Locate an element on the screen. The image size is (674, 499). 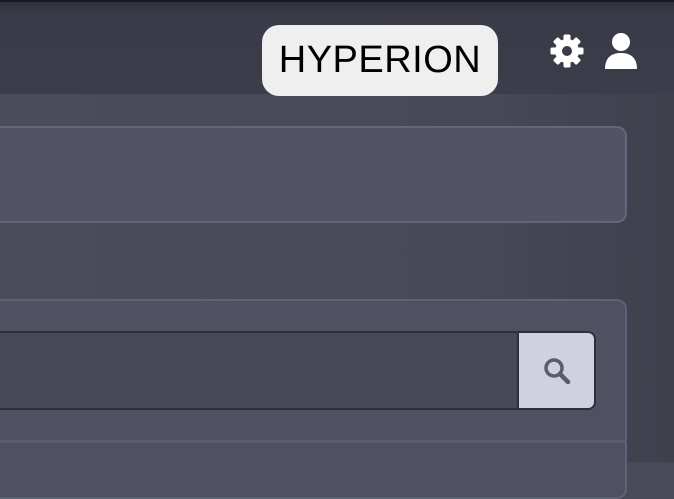
search-input is located at coordinates (259, 370).